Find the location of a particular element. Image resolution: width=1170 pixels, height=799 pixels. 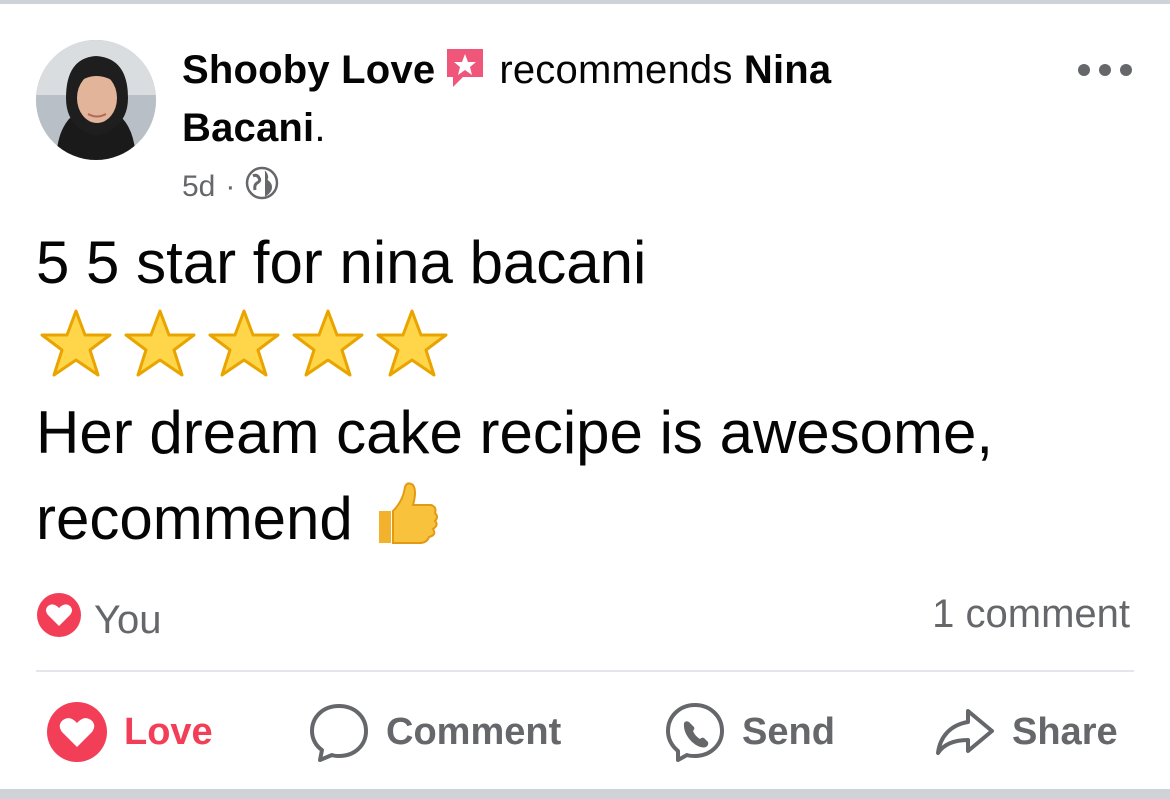

globe-icon is located at coordinates (262, 187).